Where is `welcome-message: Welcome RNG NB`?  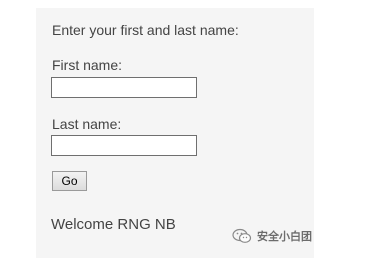
welcome-message: Welcome RNG NB is located at coordinates (113, 224).